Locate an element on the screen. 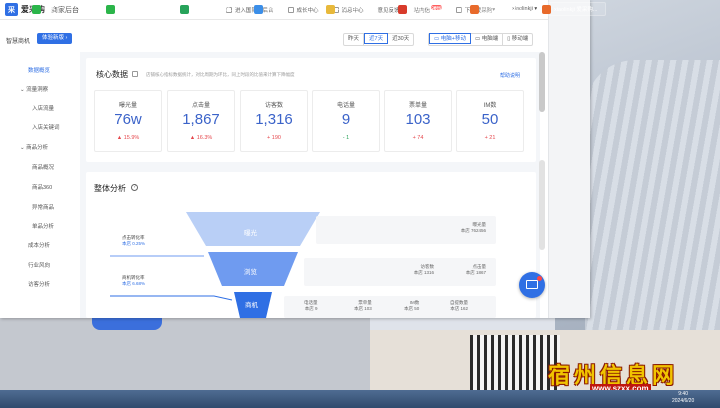  browser-icon is located at coordinates (184, 9).